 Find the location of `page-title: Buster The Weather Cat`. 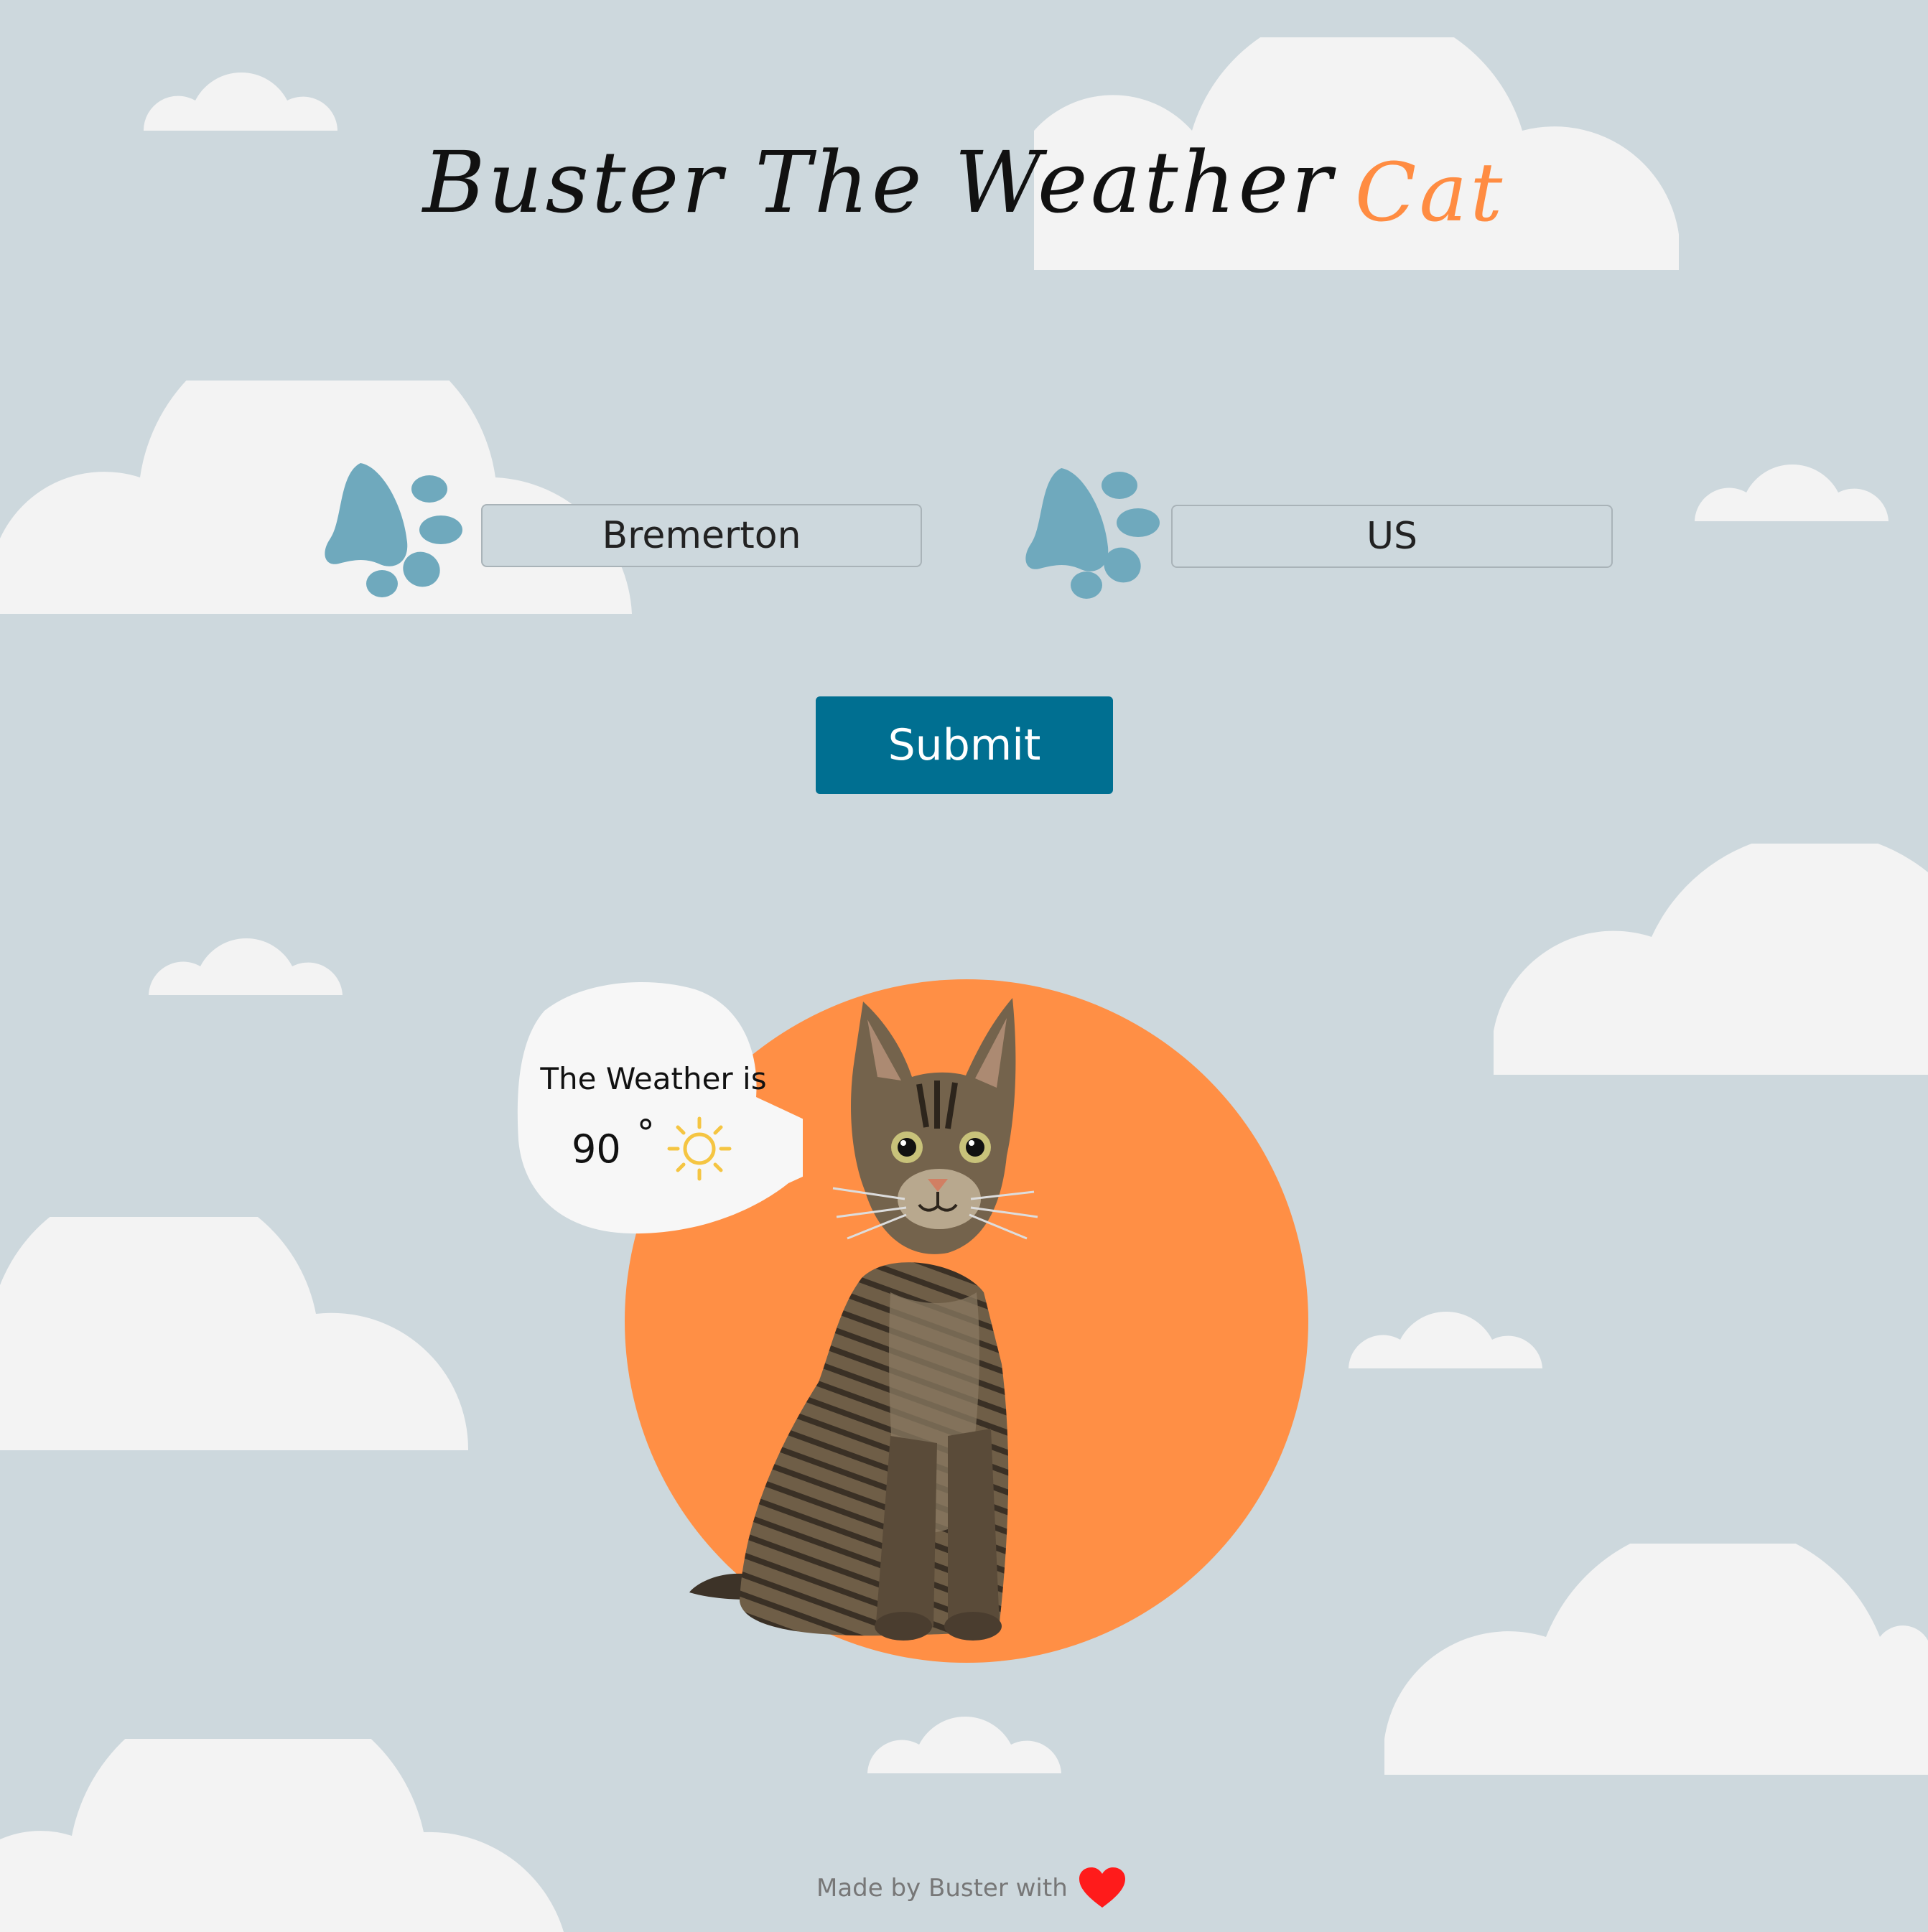

page-title: Buster The Weather Cat is located at coordinates (964, 186).